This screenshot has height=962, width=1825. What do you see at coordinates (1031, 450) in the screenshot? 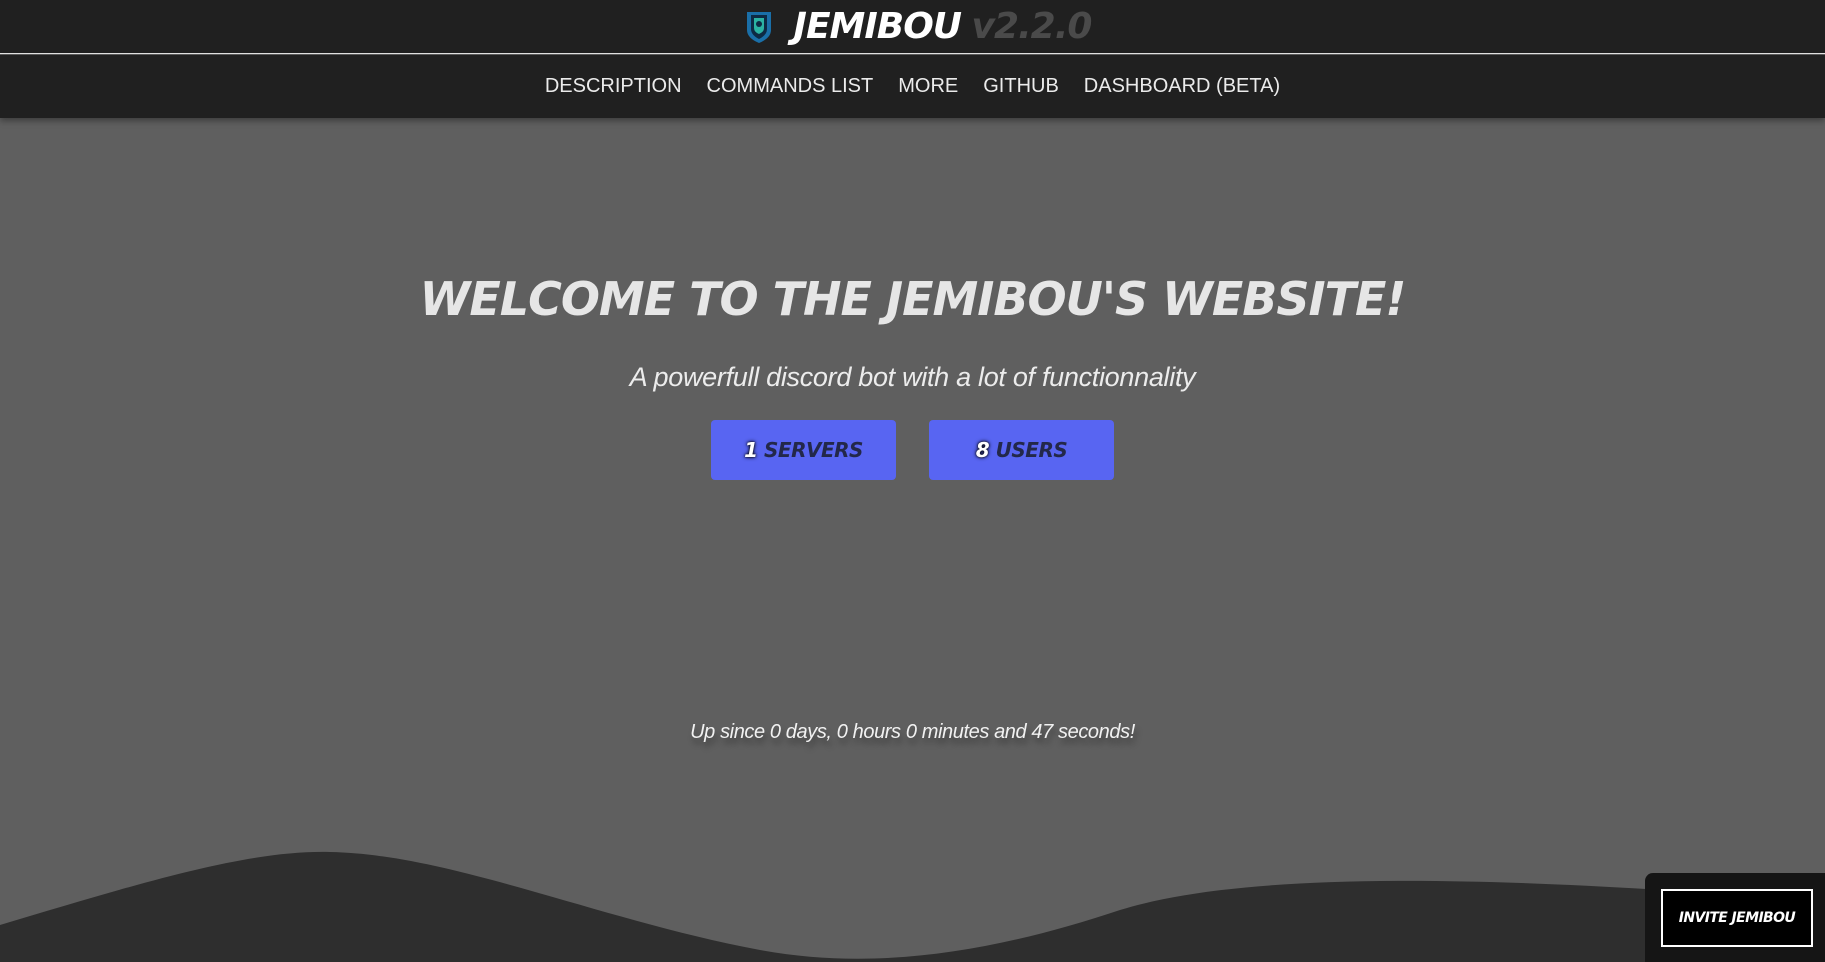
I see `users-label: USERS` at bounding box center [1031, 450].